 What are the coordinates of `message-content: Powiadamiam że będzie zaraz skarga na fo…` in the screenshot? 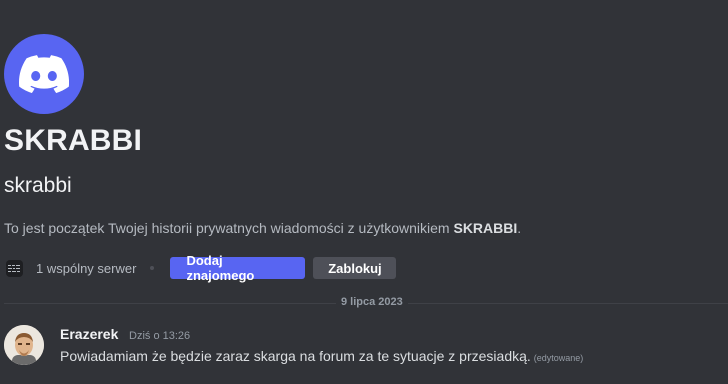 It's located at (321, 356).